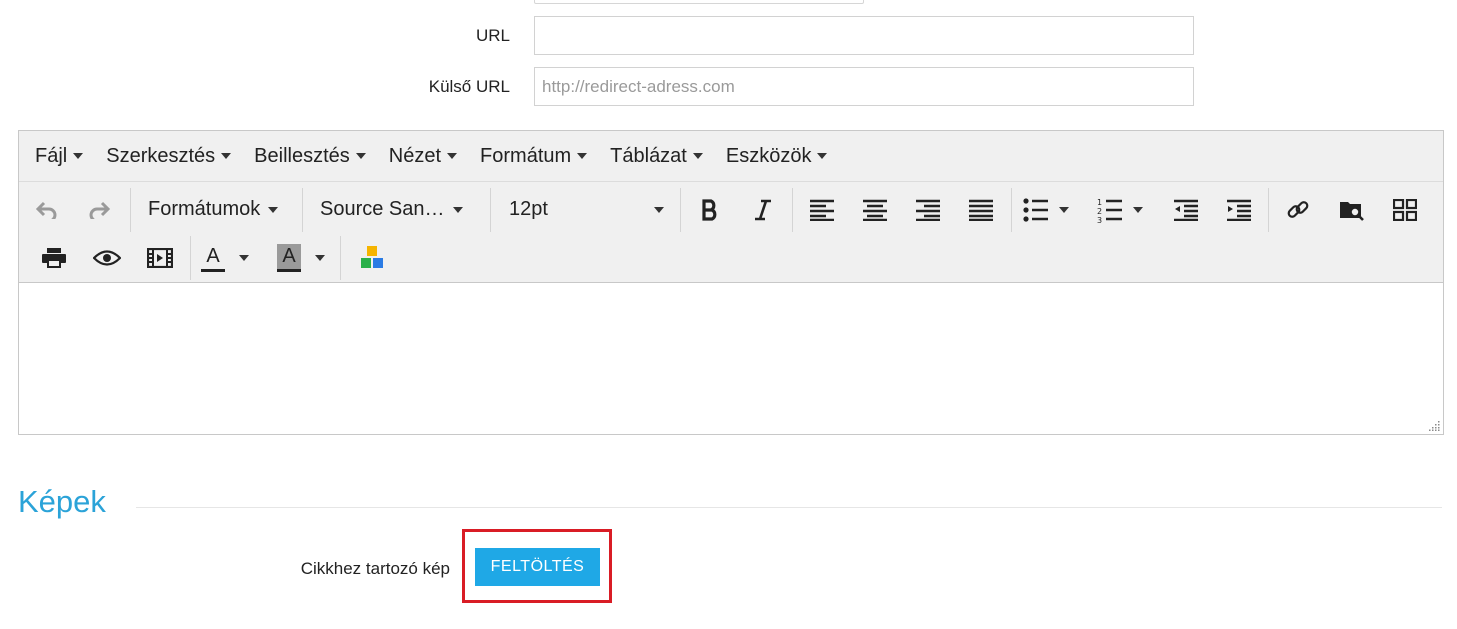 Image resolution: width=1457 pixels, height=629 pixels. I want to click on external-url-input, so click(864, 86).